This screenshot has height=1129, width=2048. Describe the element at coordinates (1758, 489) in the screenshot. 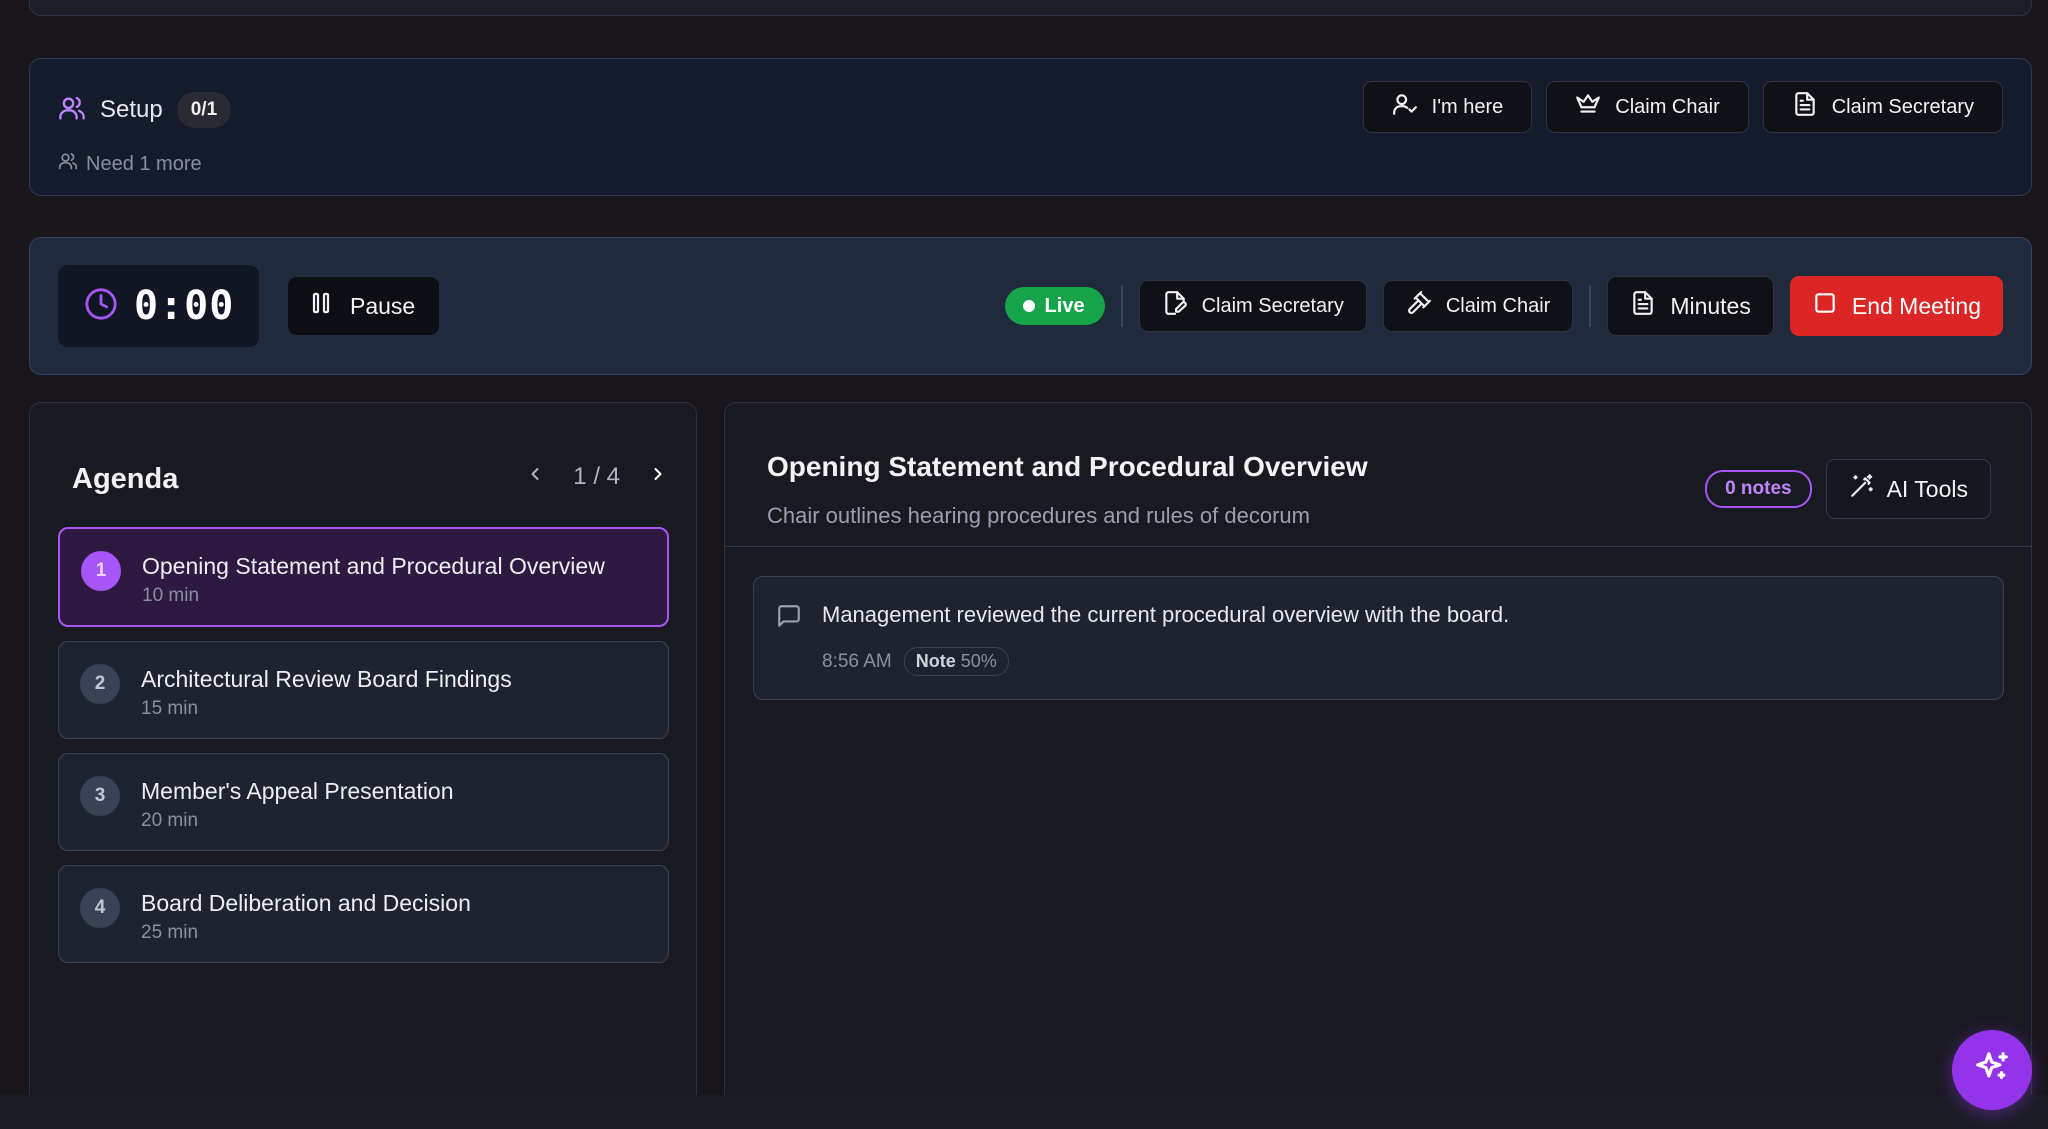

I see `notes-count-badge: 0 notes` at that location.